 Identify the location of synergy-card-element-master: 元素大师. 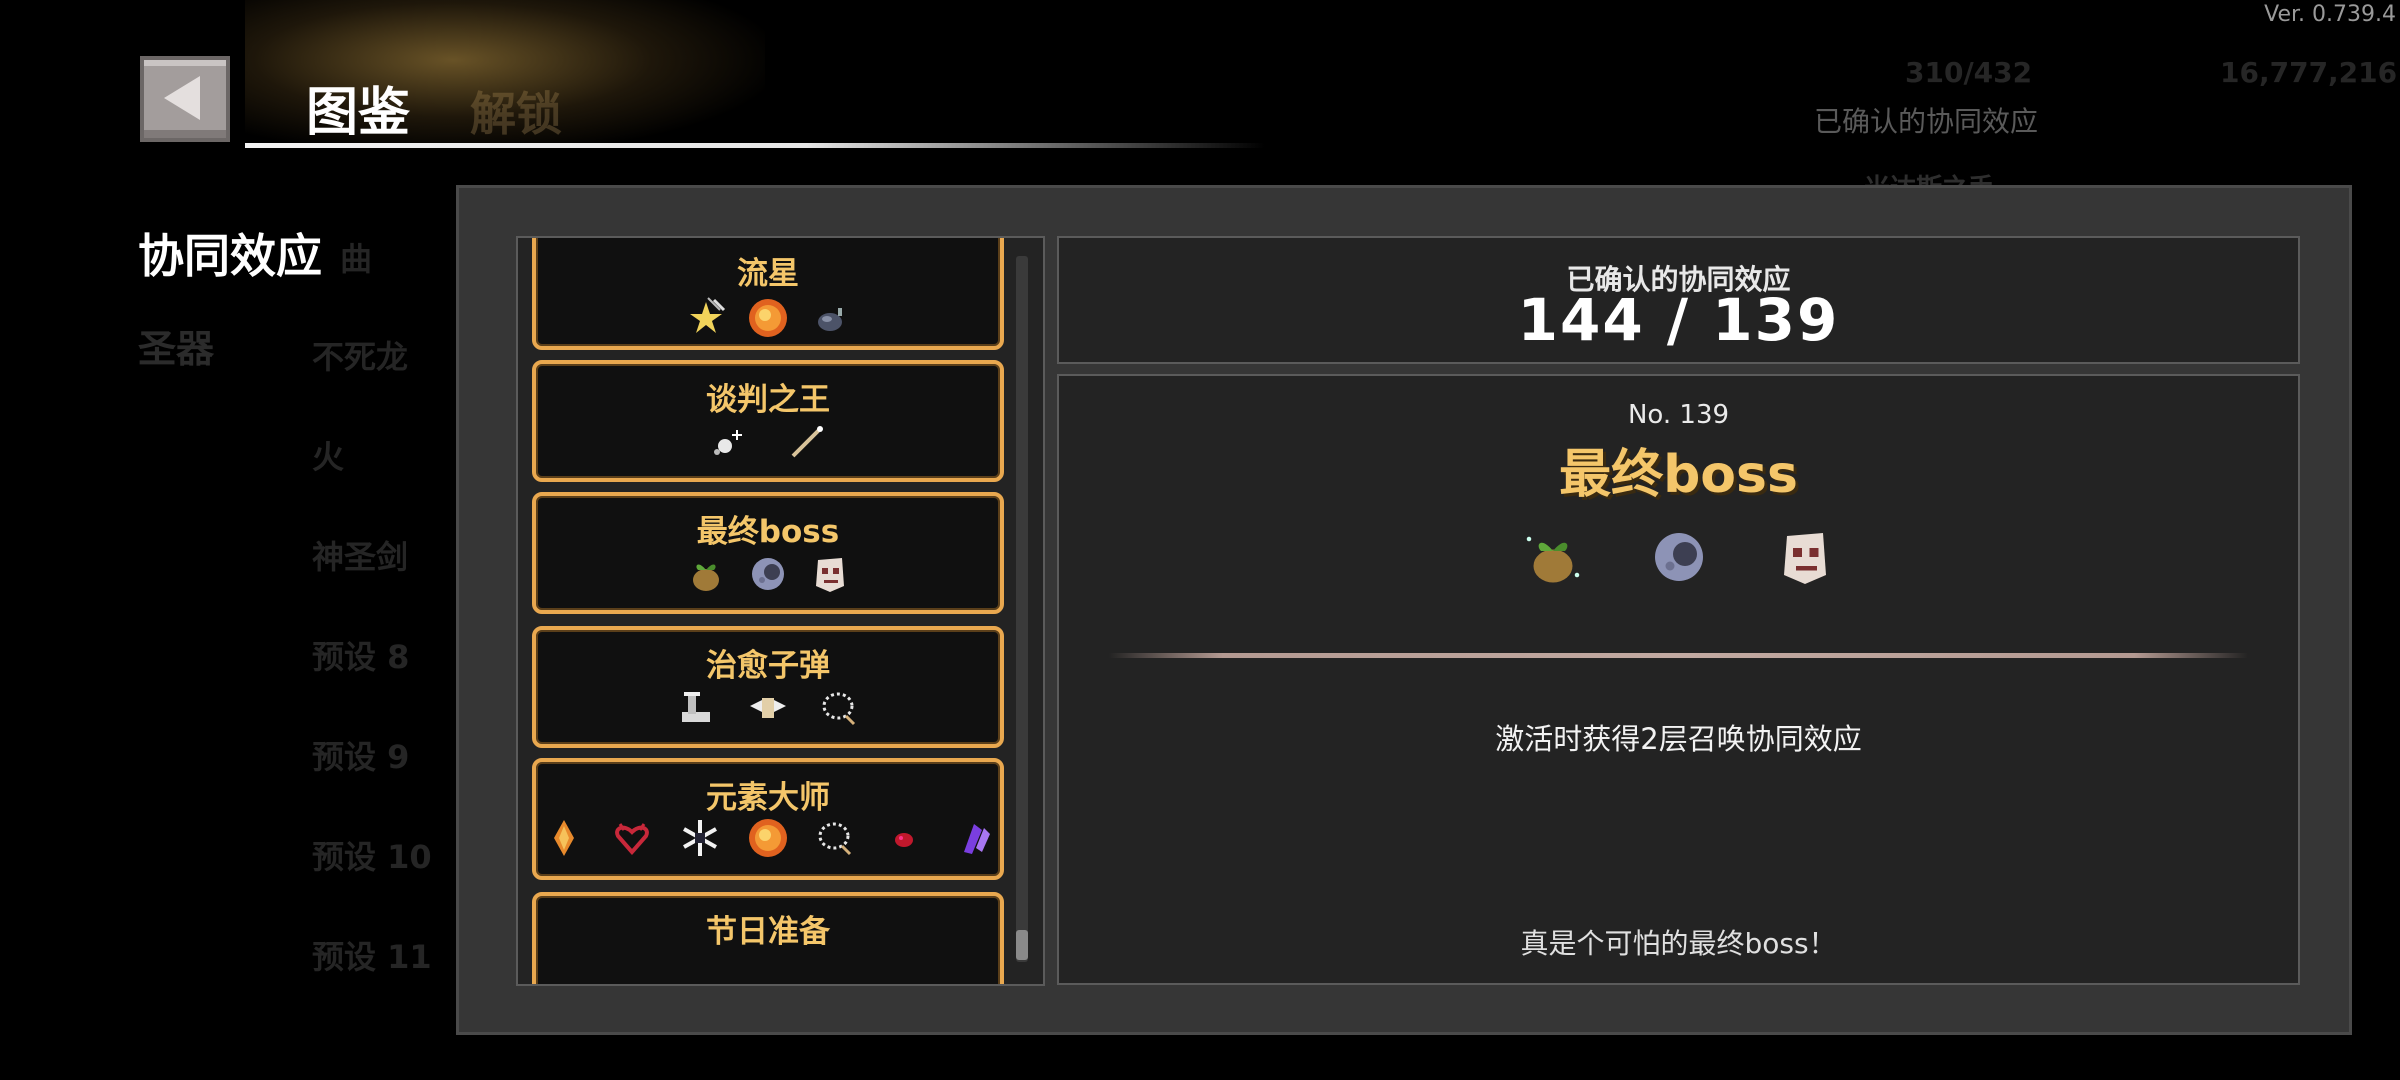
(768, 819).